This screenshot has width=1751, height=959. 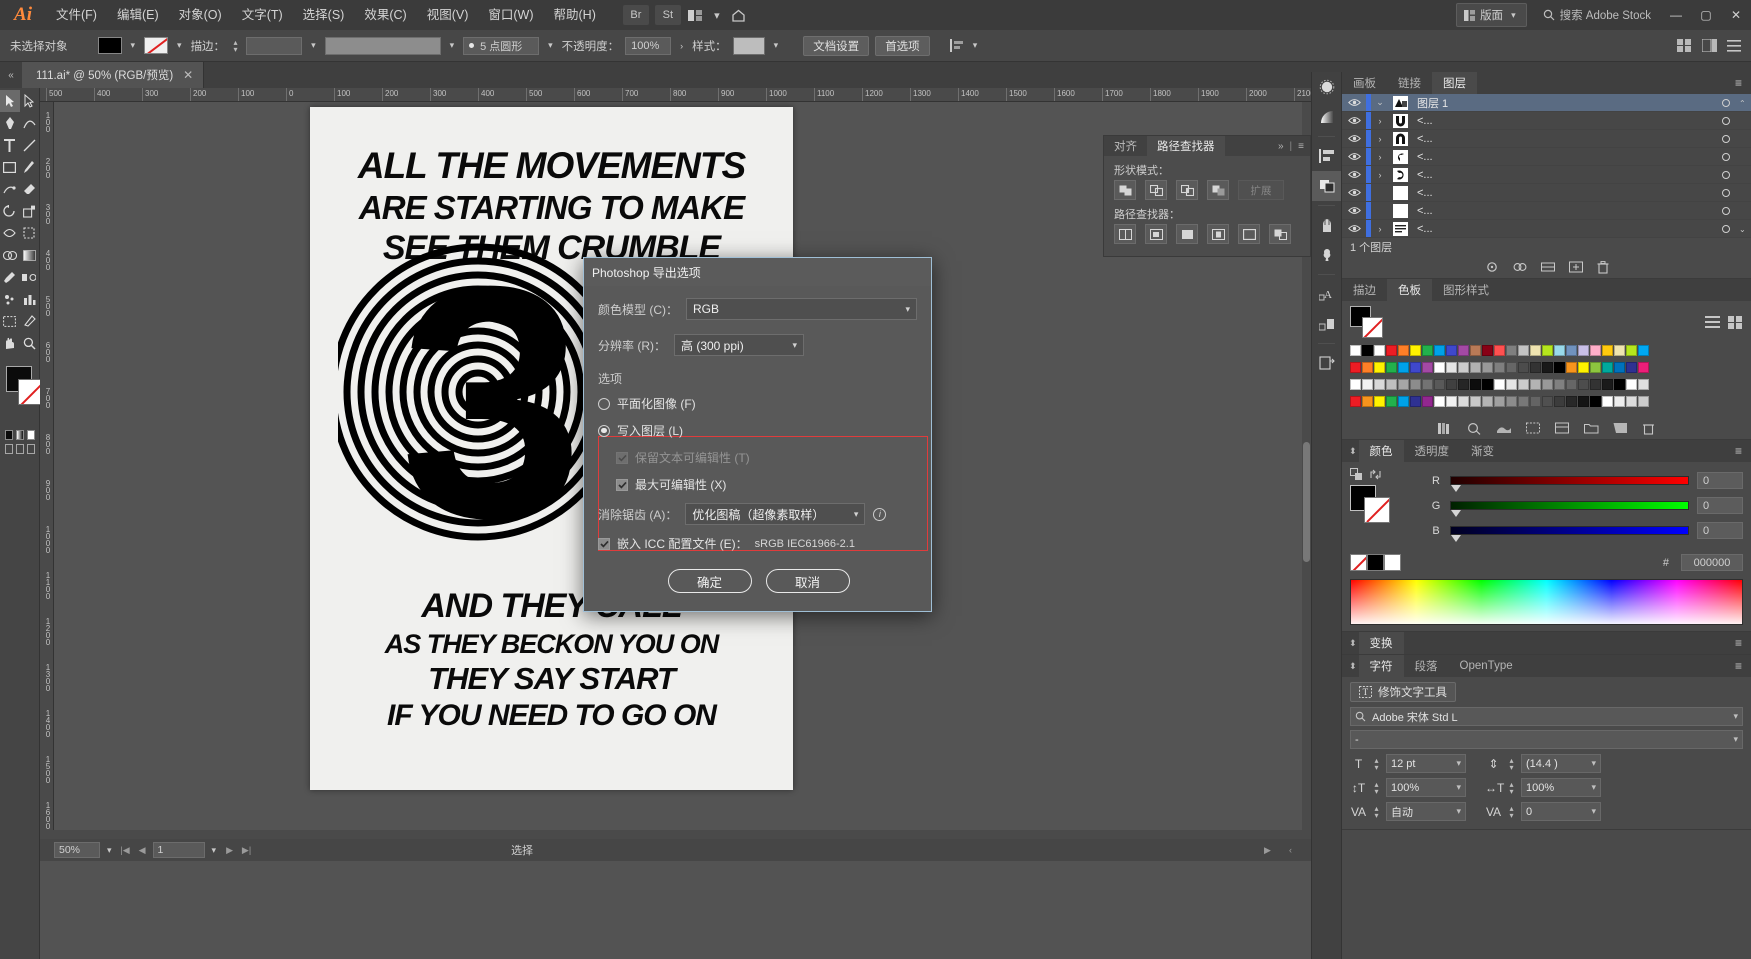 I want to click on color-collapse-icon: ⬍, so click(x=1350, y=451).